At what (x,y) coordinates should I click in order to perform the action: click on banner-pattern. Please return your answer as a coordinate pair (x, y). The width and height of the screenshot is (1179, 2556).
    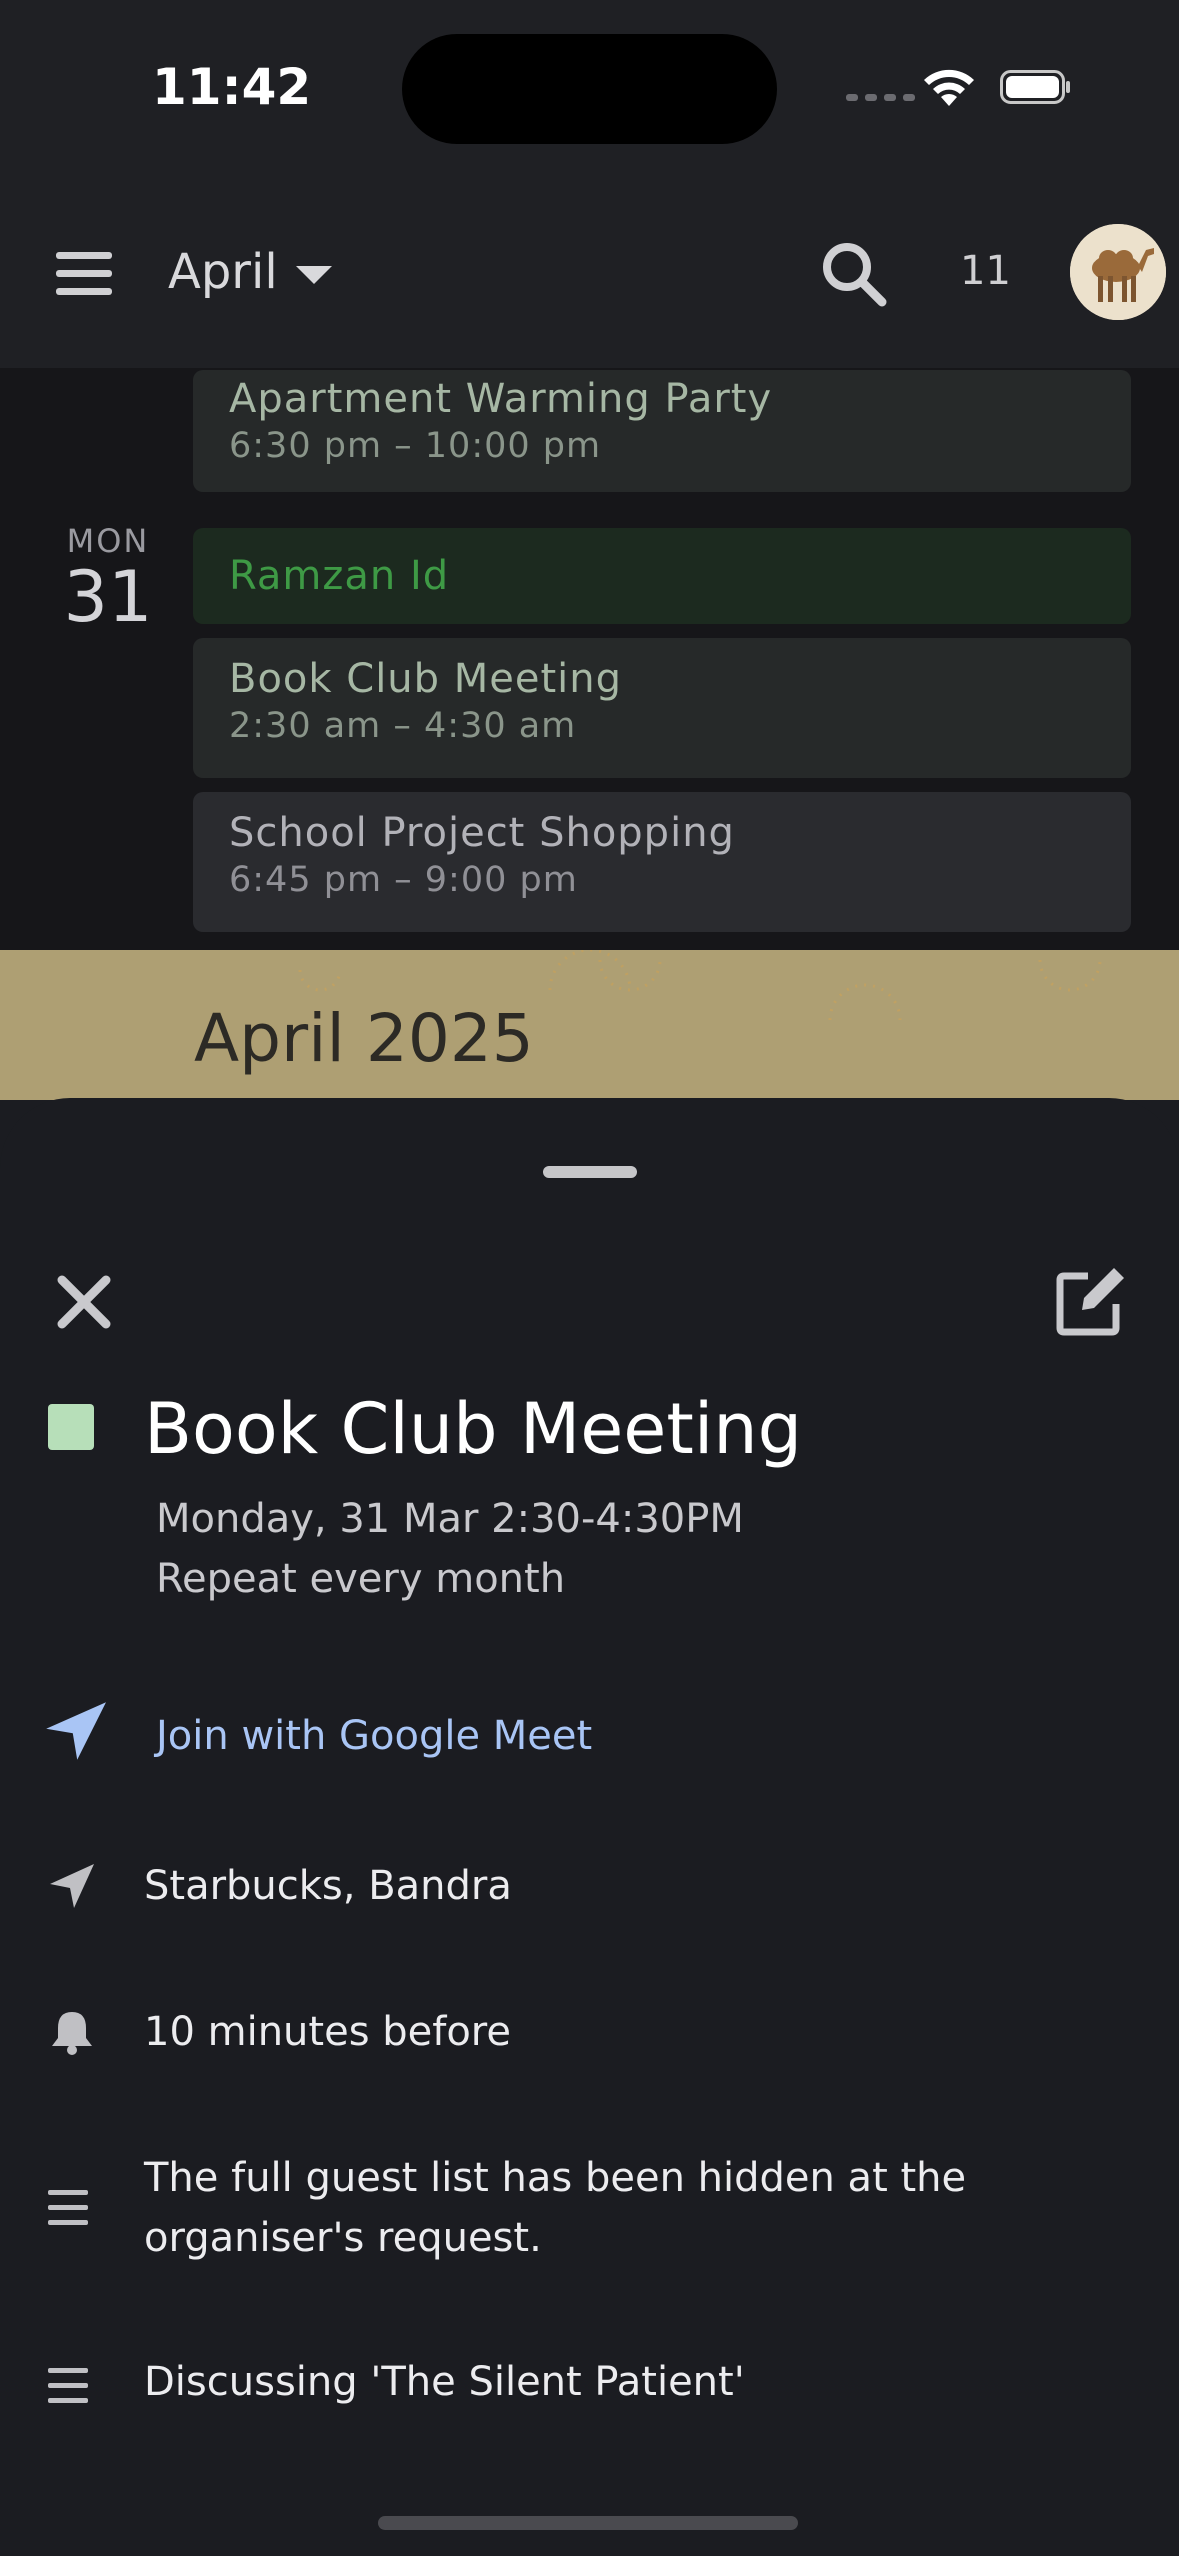
    Looking at the image, I should click on (700, 985).